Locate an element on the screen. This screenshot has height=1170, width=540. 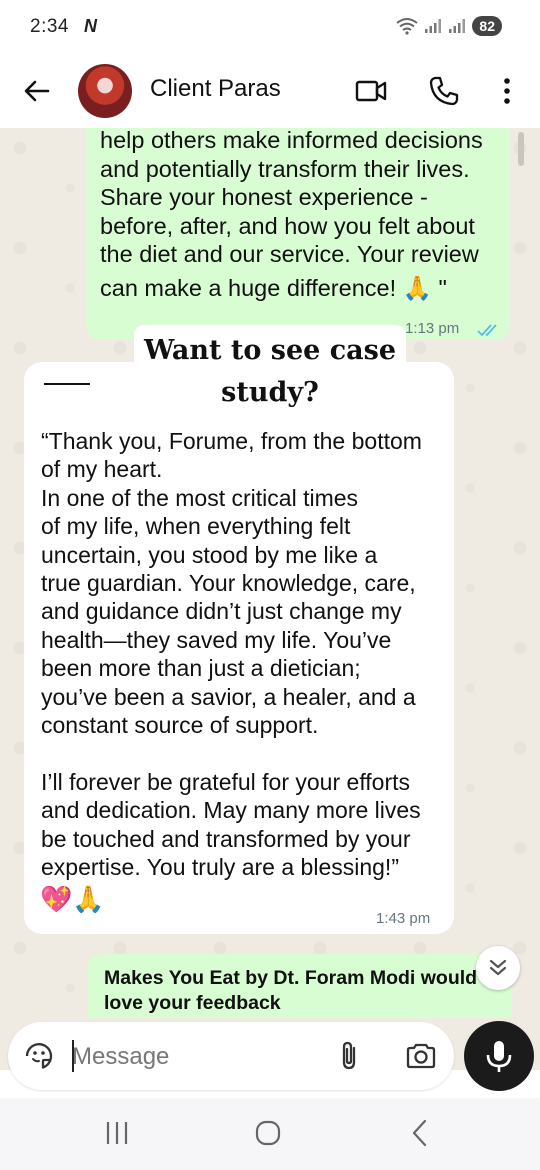
carrier-glyph: N is located at coordinates (90, 26).